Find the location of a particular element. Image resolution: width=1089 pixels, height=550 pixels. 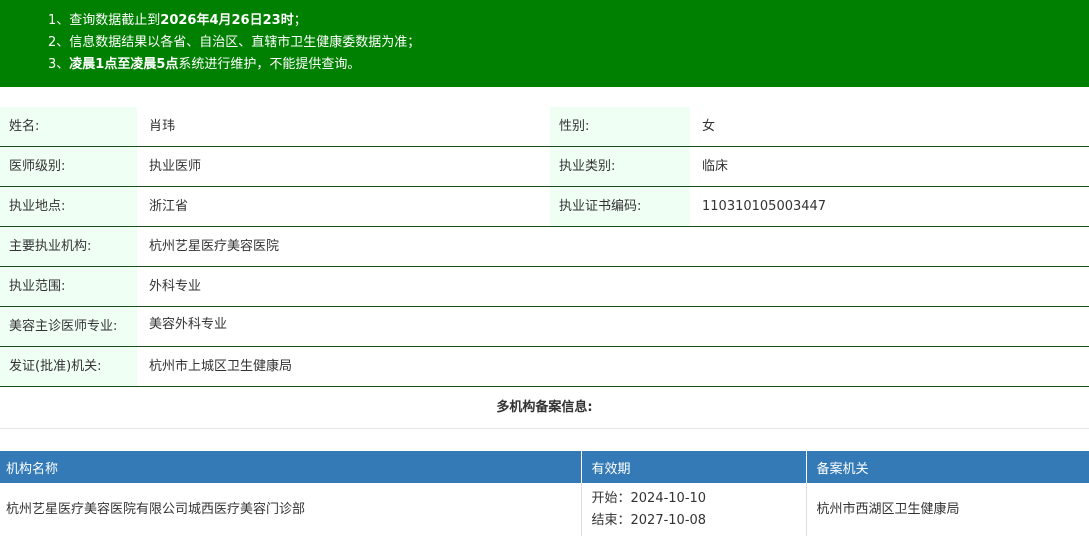

validity-start: 开始：2024-10-10 is located at coordinates (649, 498).